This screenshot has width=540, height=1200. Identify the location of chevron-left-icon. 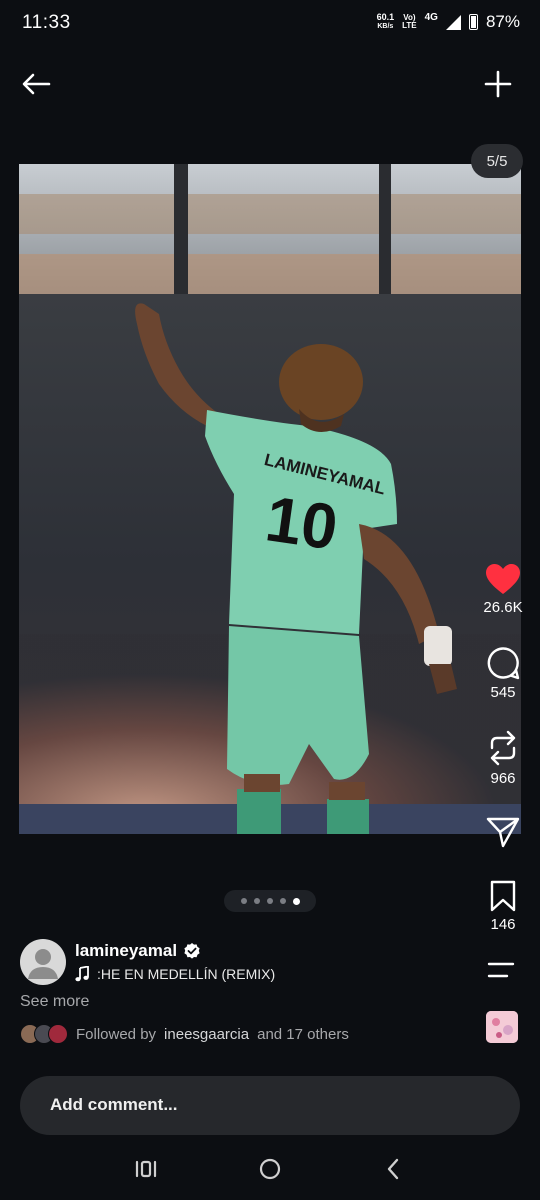
(393, 1169).